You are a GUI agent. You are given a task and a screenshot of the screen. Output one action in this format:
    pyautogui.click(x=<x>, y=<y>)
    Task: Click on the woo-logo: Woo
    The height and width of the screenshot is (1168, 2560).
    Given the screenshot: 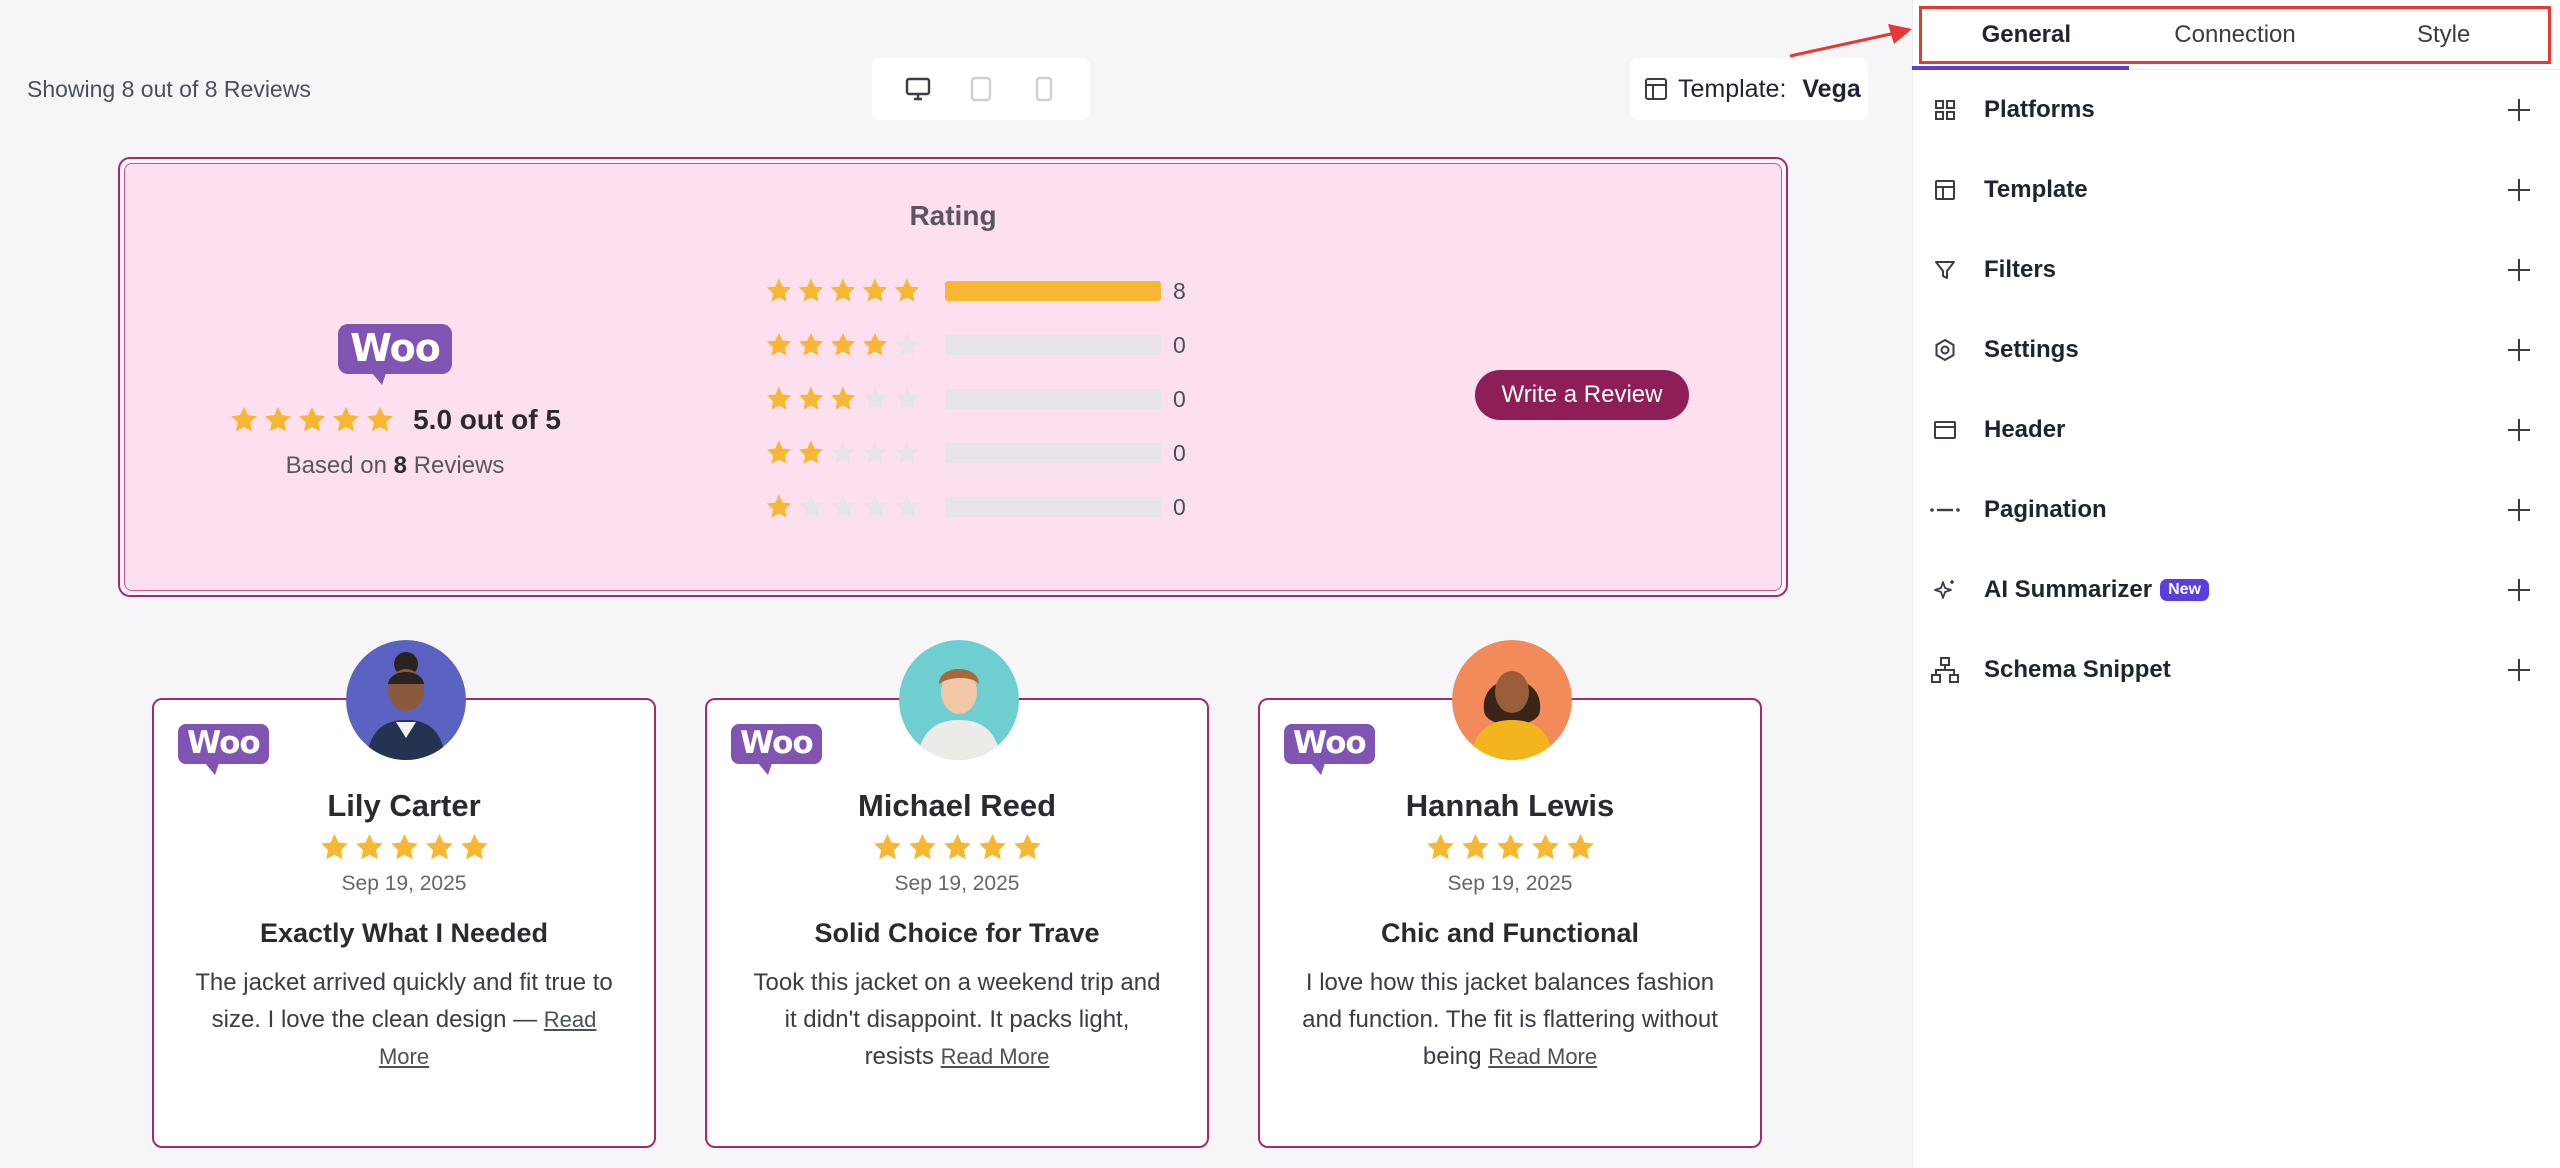 What is the action you would take?
    pyautogui.click(x=395, y=354)
    